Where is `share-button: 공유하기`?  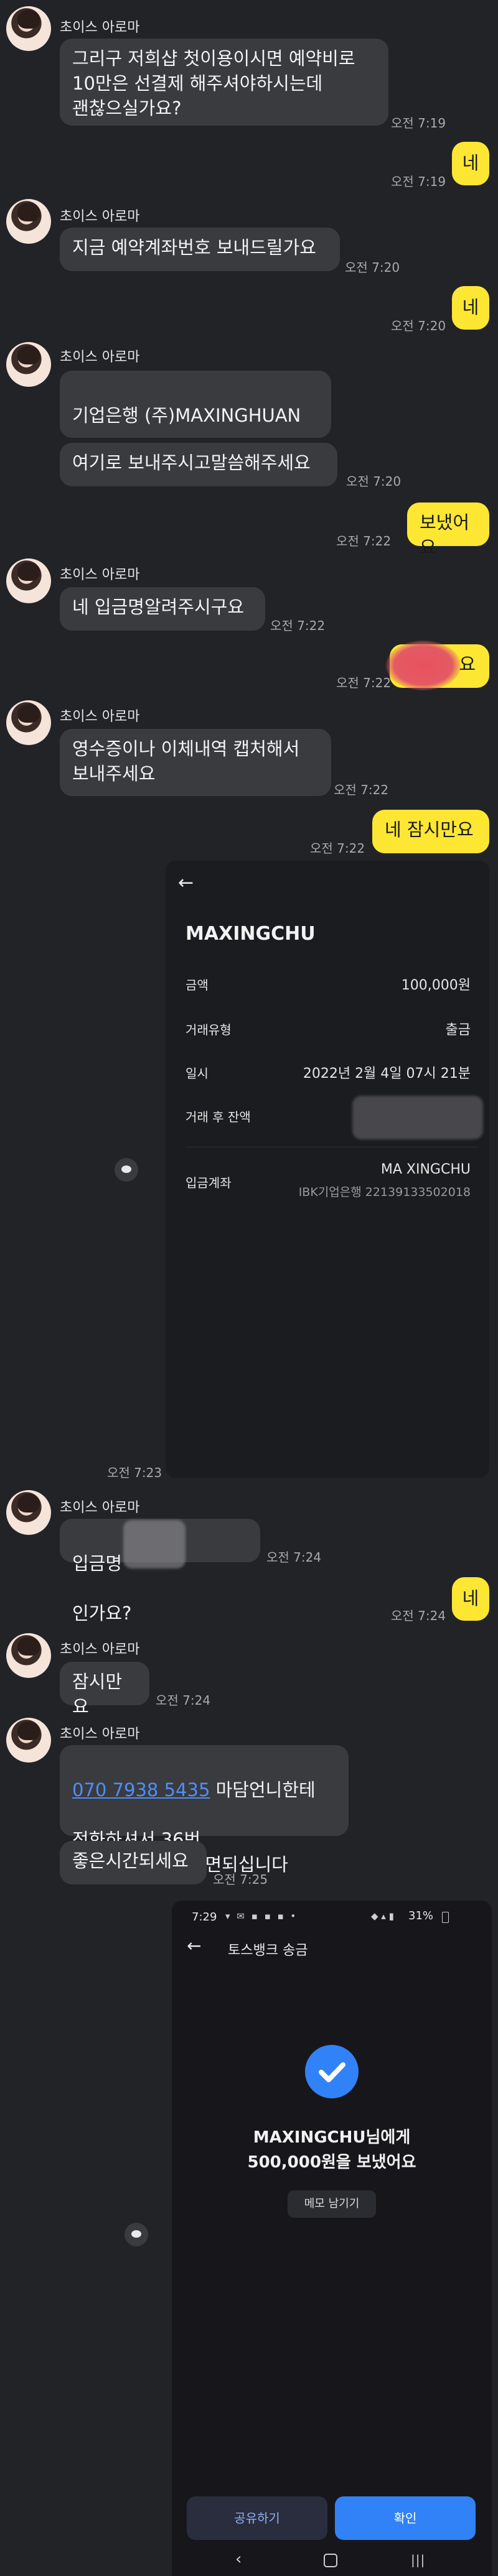 share-button: 공유하기 is located at coordinates (257, 2518).